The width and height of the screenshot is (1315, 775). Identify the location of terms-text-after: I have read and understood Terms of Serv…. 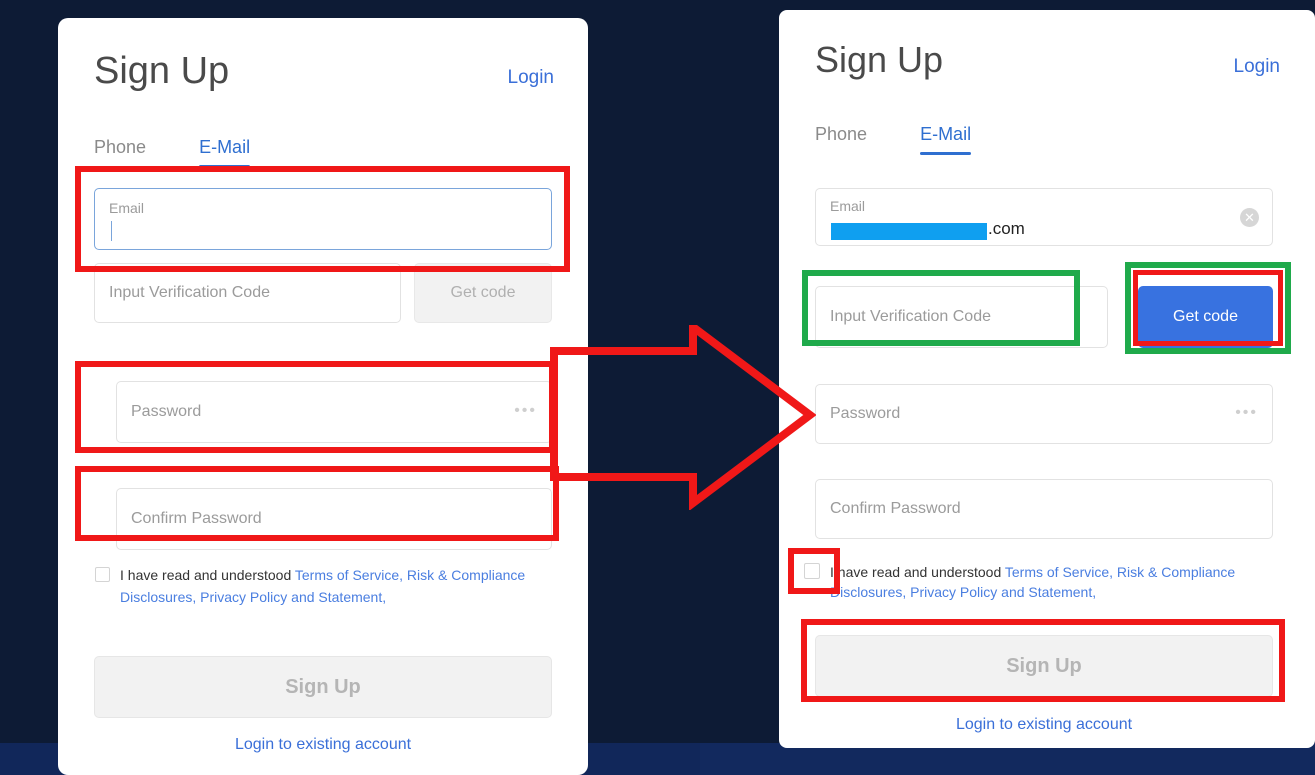
(1052, 582).